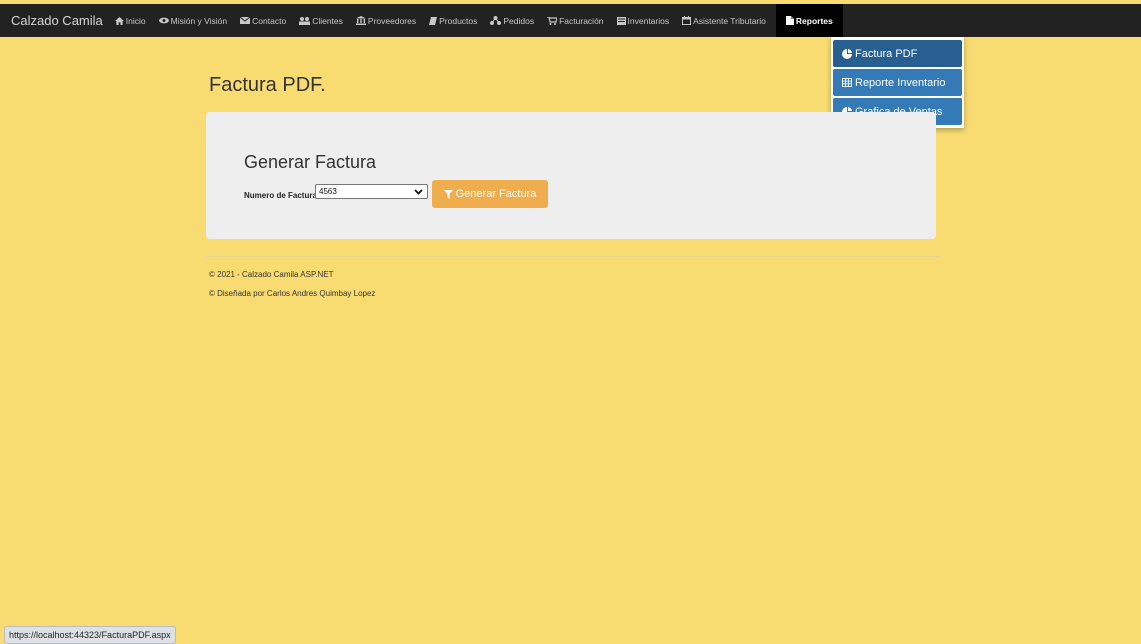 Image resolution: width=1141 pixels, height=644 pixels. Describe the element at coordinates (519, 20) in the screenshot. I see `nav-label: Pedidos` at that location.